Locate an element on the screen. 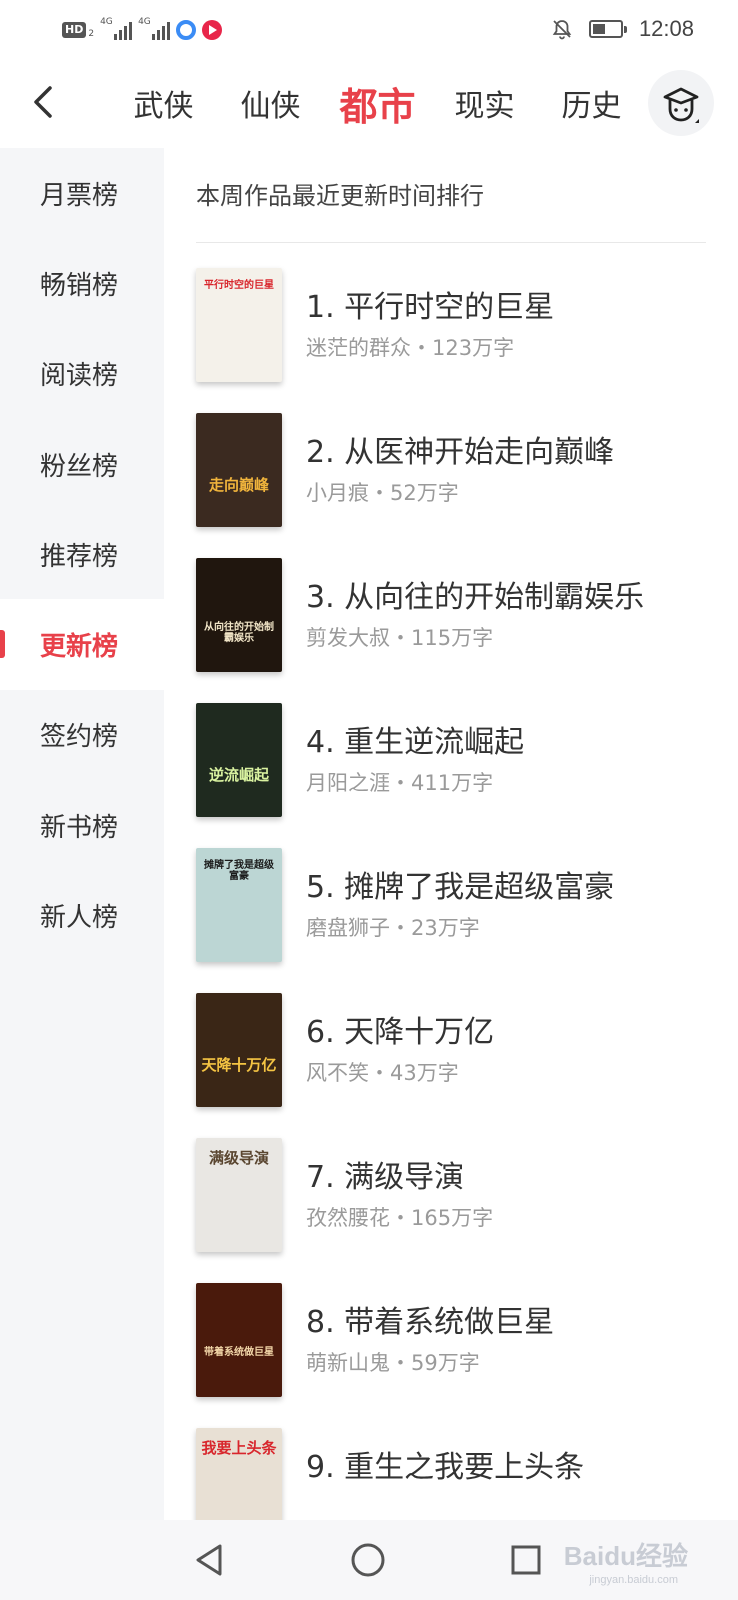 This screenshot has width=738, height=1600. status-left: HD 2 4G 4G is located at coordinates (142, 30).